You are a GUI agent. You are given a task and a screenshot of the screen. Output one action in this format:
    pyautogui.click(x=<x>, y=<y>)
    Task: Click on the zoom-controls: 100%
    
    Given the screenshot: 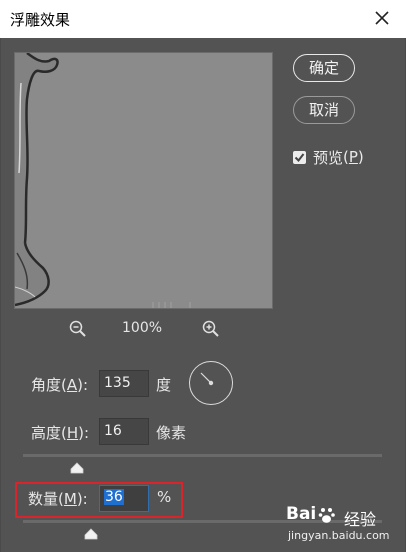 What is the action you would take?
    pyautogui.click(x=203, y=330)
    